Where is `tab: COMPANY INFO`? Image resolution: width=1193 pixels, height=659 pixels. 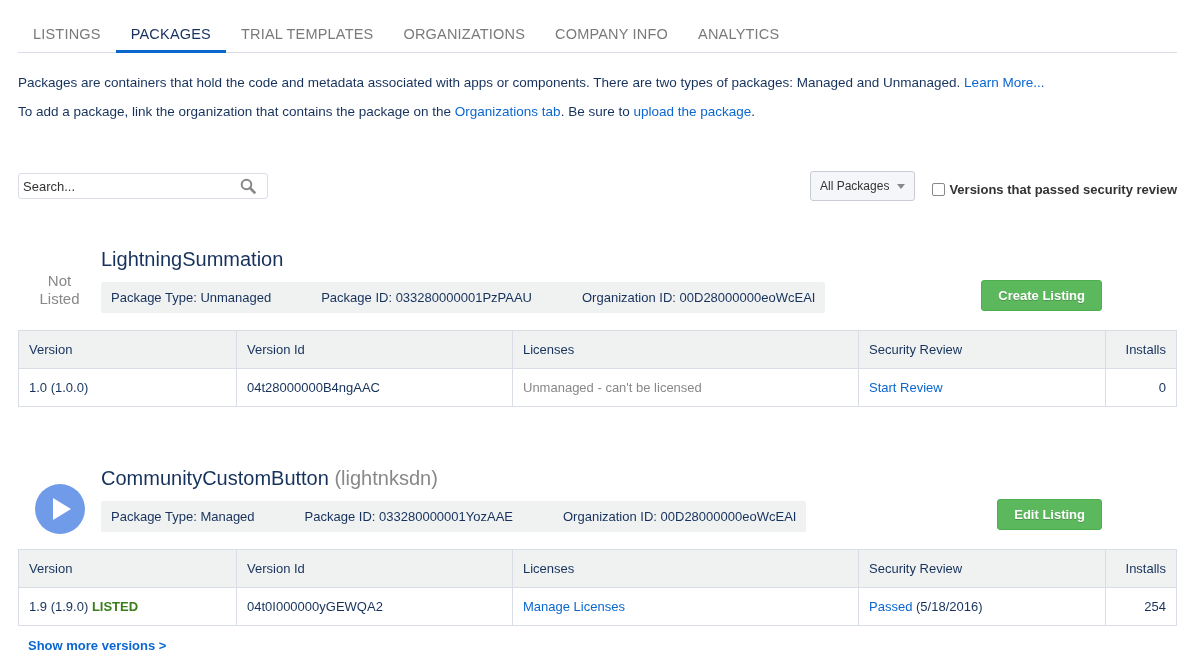
tab: COMPANY INFO is located at coordinates (612, 37).